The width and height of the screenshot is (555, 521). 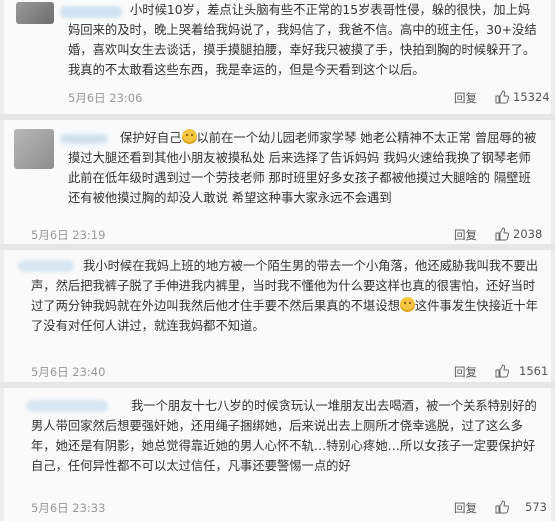 What do you see at coordinates (531, 97) in the screenshot?
I see `like-count: 15324` at bounding box center [531, 97].